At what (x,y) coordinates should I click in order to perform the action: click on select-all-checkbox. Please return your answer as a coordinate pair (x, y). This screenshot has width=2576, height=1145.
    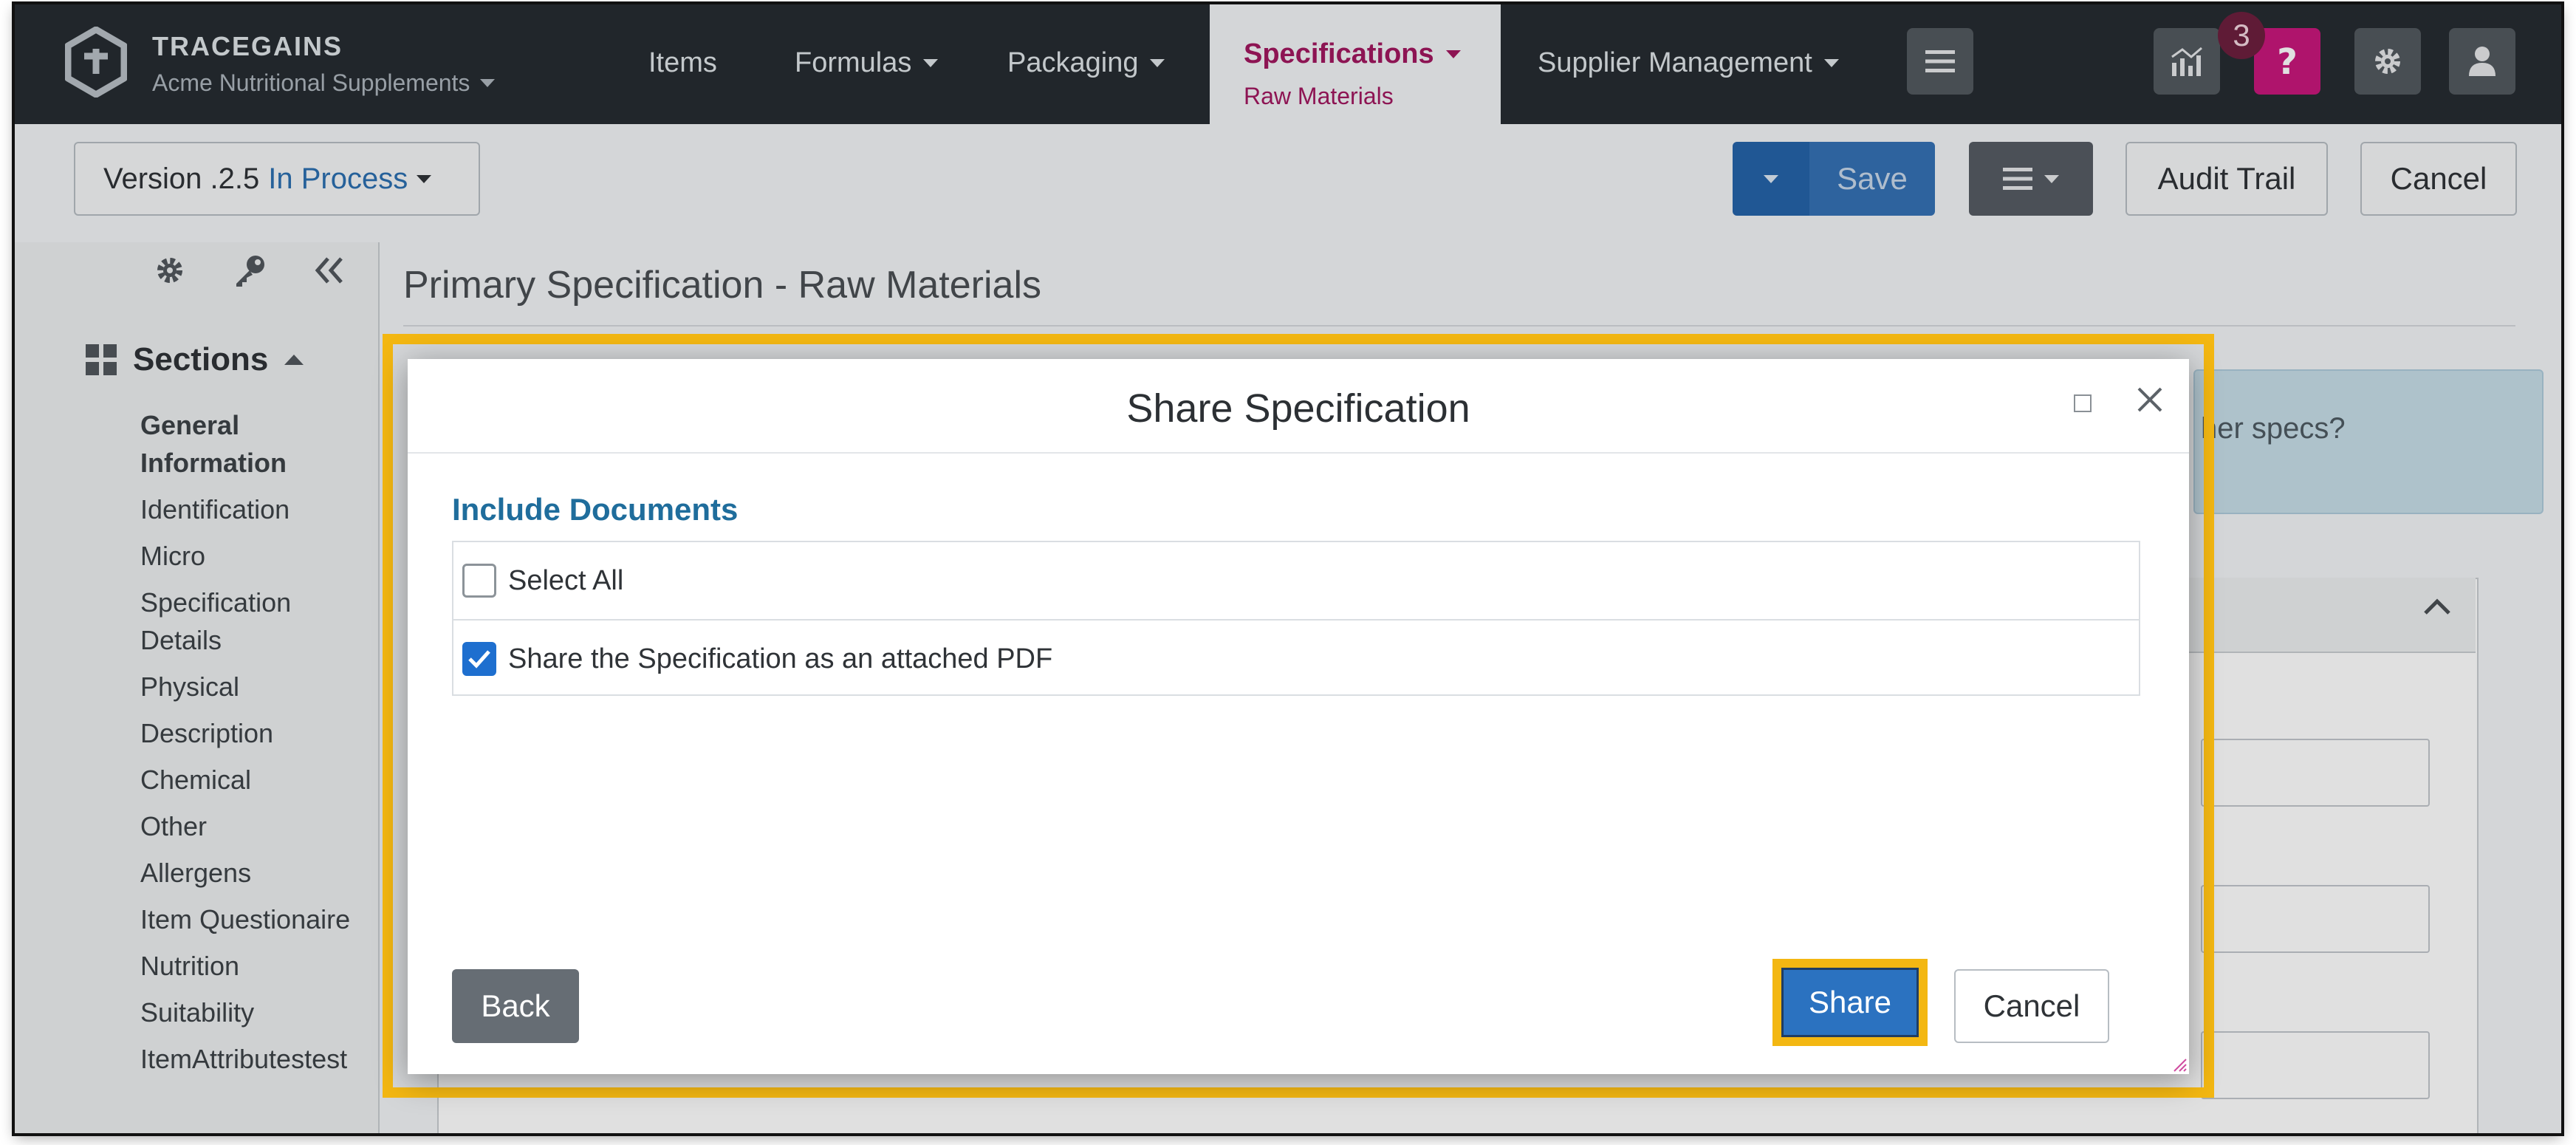
    Looking at the image, I should click on (479, 581).